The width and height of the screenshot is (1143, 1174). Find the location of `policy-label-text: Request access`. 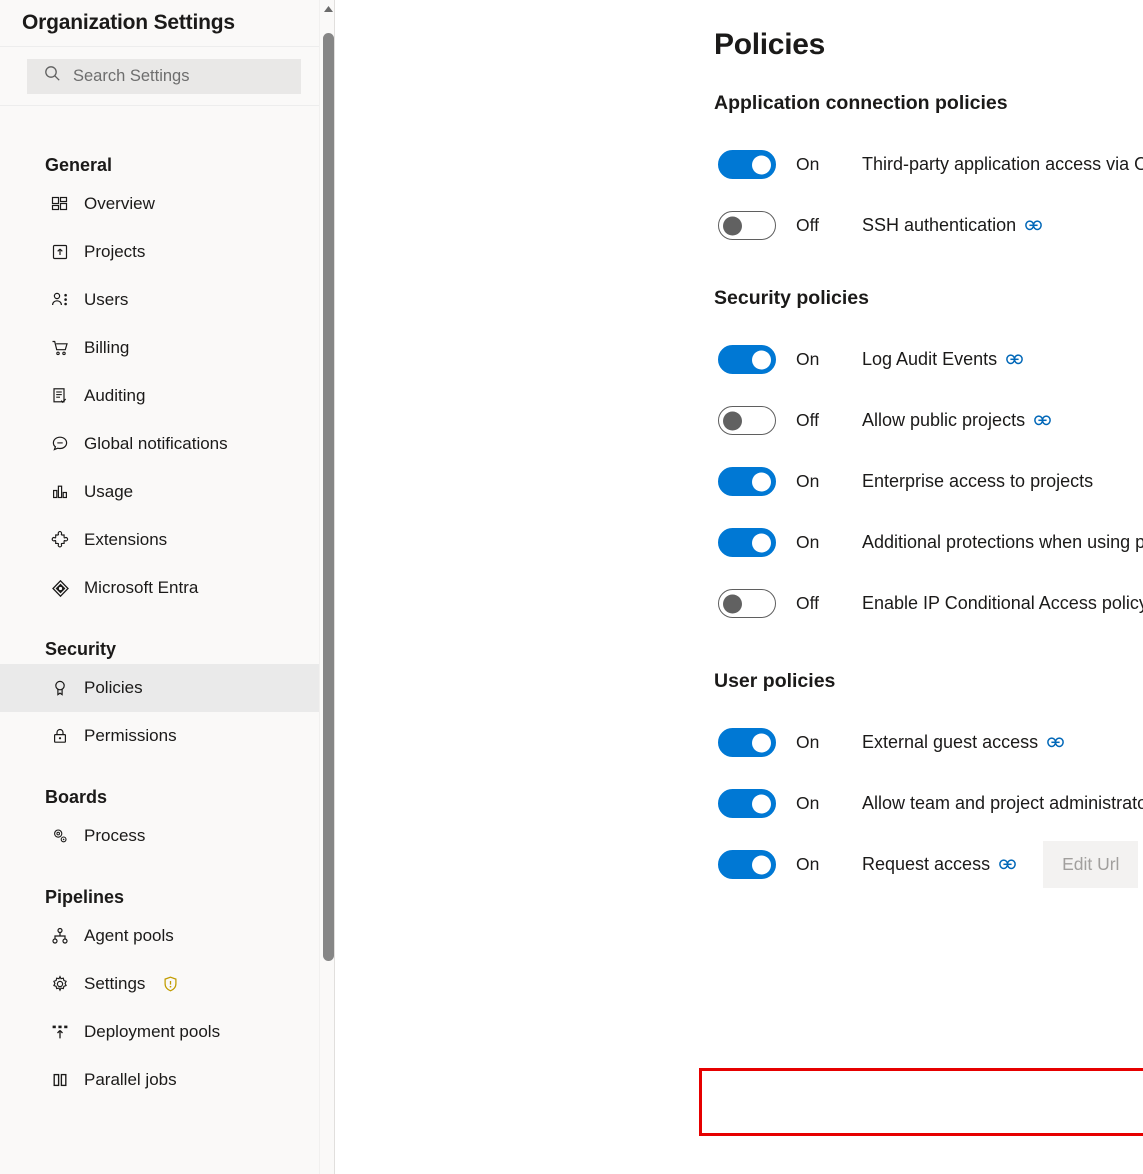

policy-label-text: Request access is located at coordinates (926, 864).